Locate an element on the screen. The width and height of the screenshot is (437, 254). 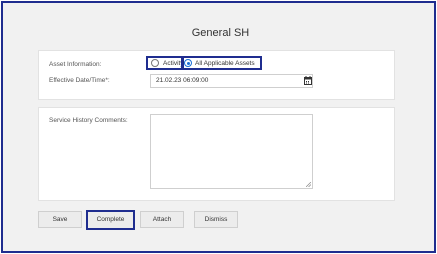
attach-button: Attach is located at coordinates (162, 219).